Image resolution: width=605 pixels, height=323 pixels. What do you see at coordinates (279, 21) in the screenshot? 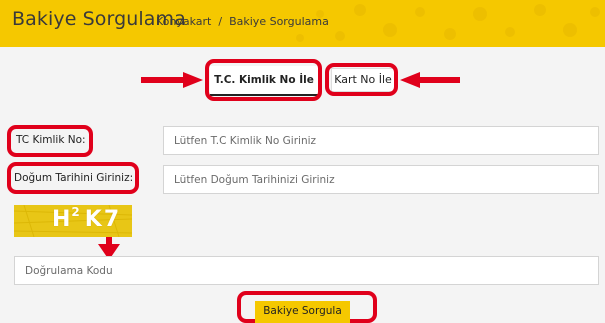
I see `breadcrumb-item-current: Bakiye Sorgulama` at bounding box center [279, 21].